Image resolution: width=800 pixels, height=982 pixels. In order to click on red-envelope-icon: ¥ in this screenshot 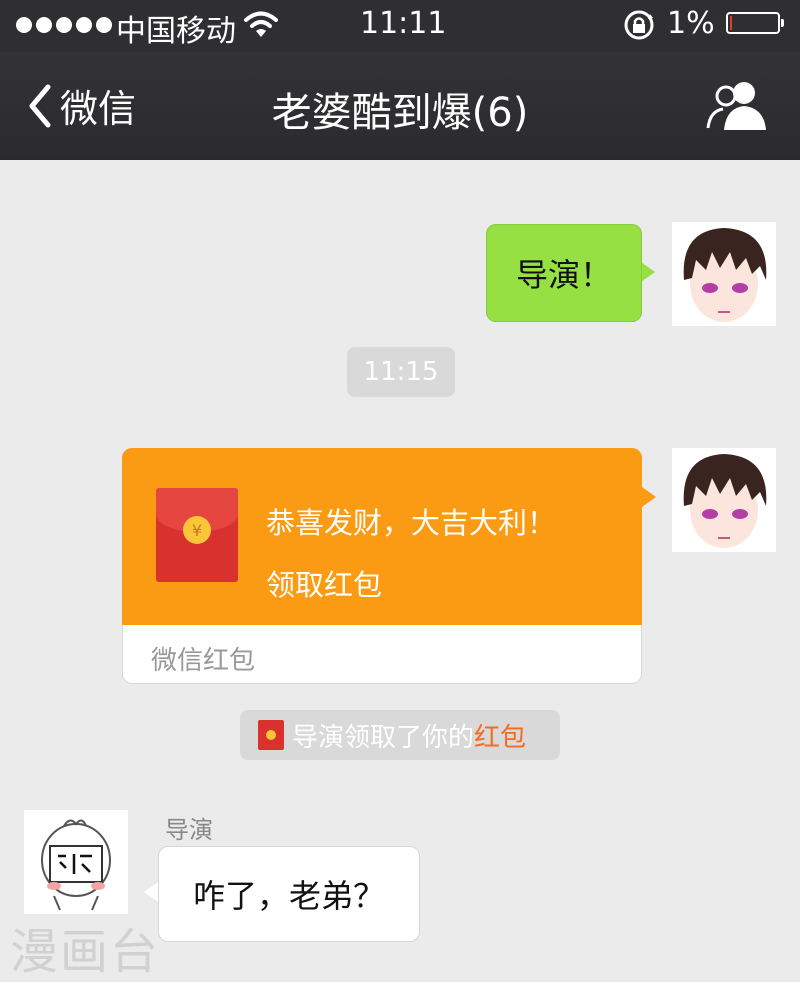, I will do `click(197, 535)`.